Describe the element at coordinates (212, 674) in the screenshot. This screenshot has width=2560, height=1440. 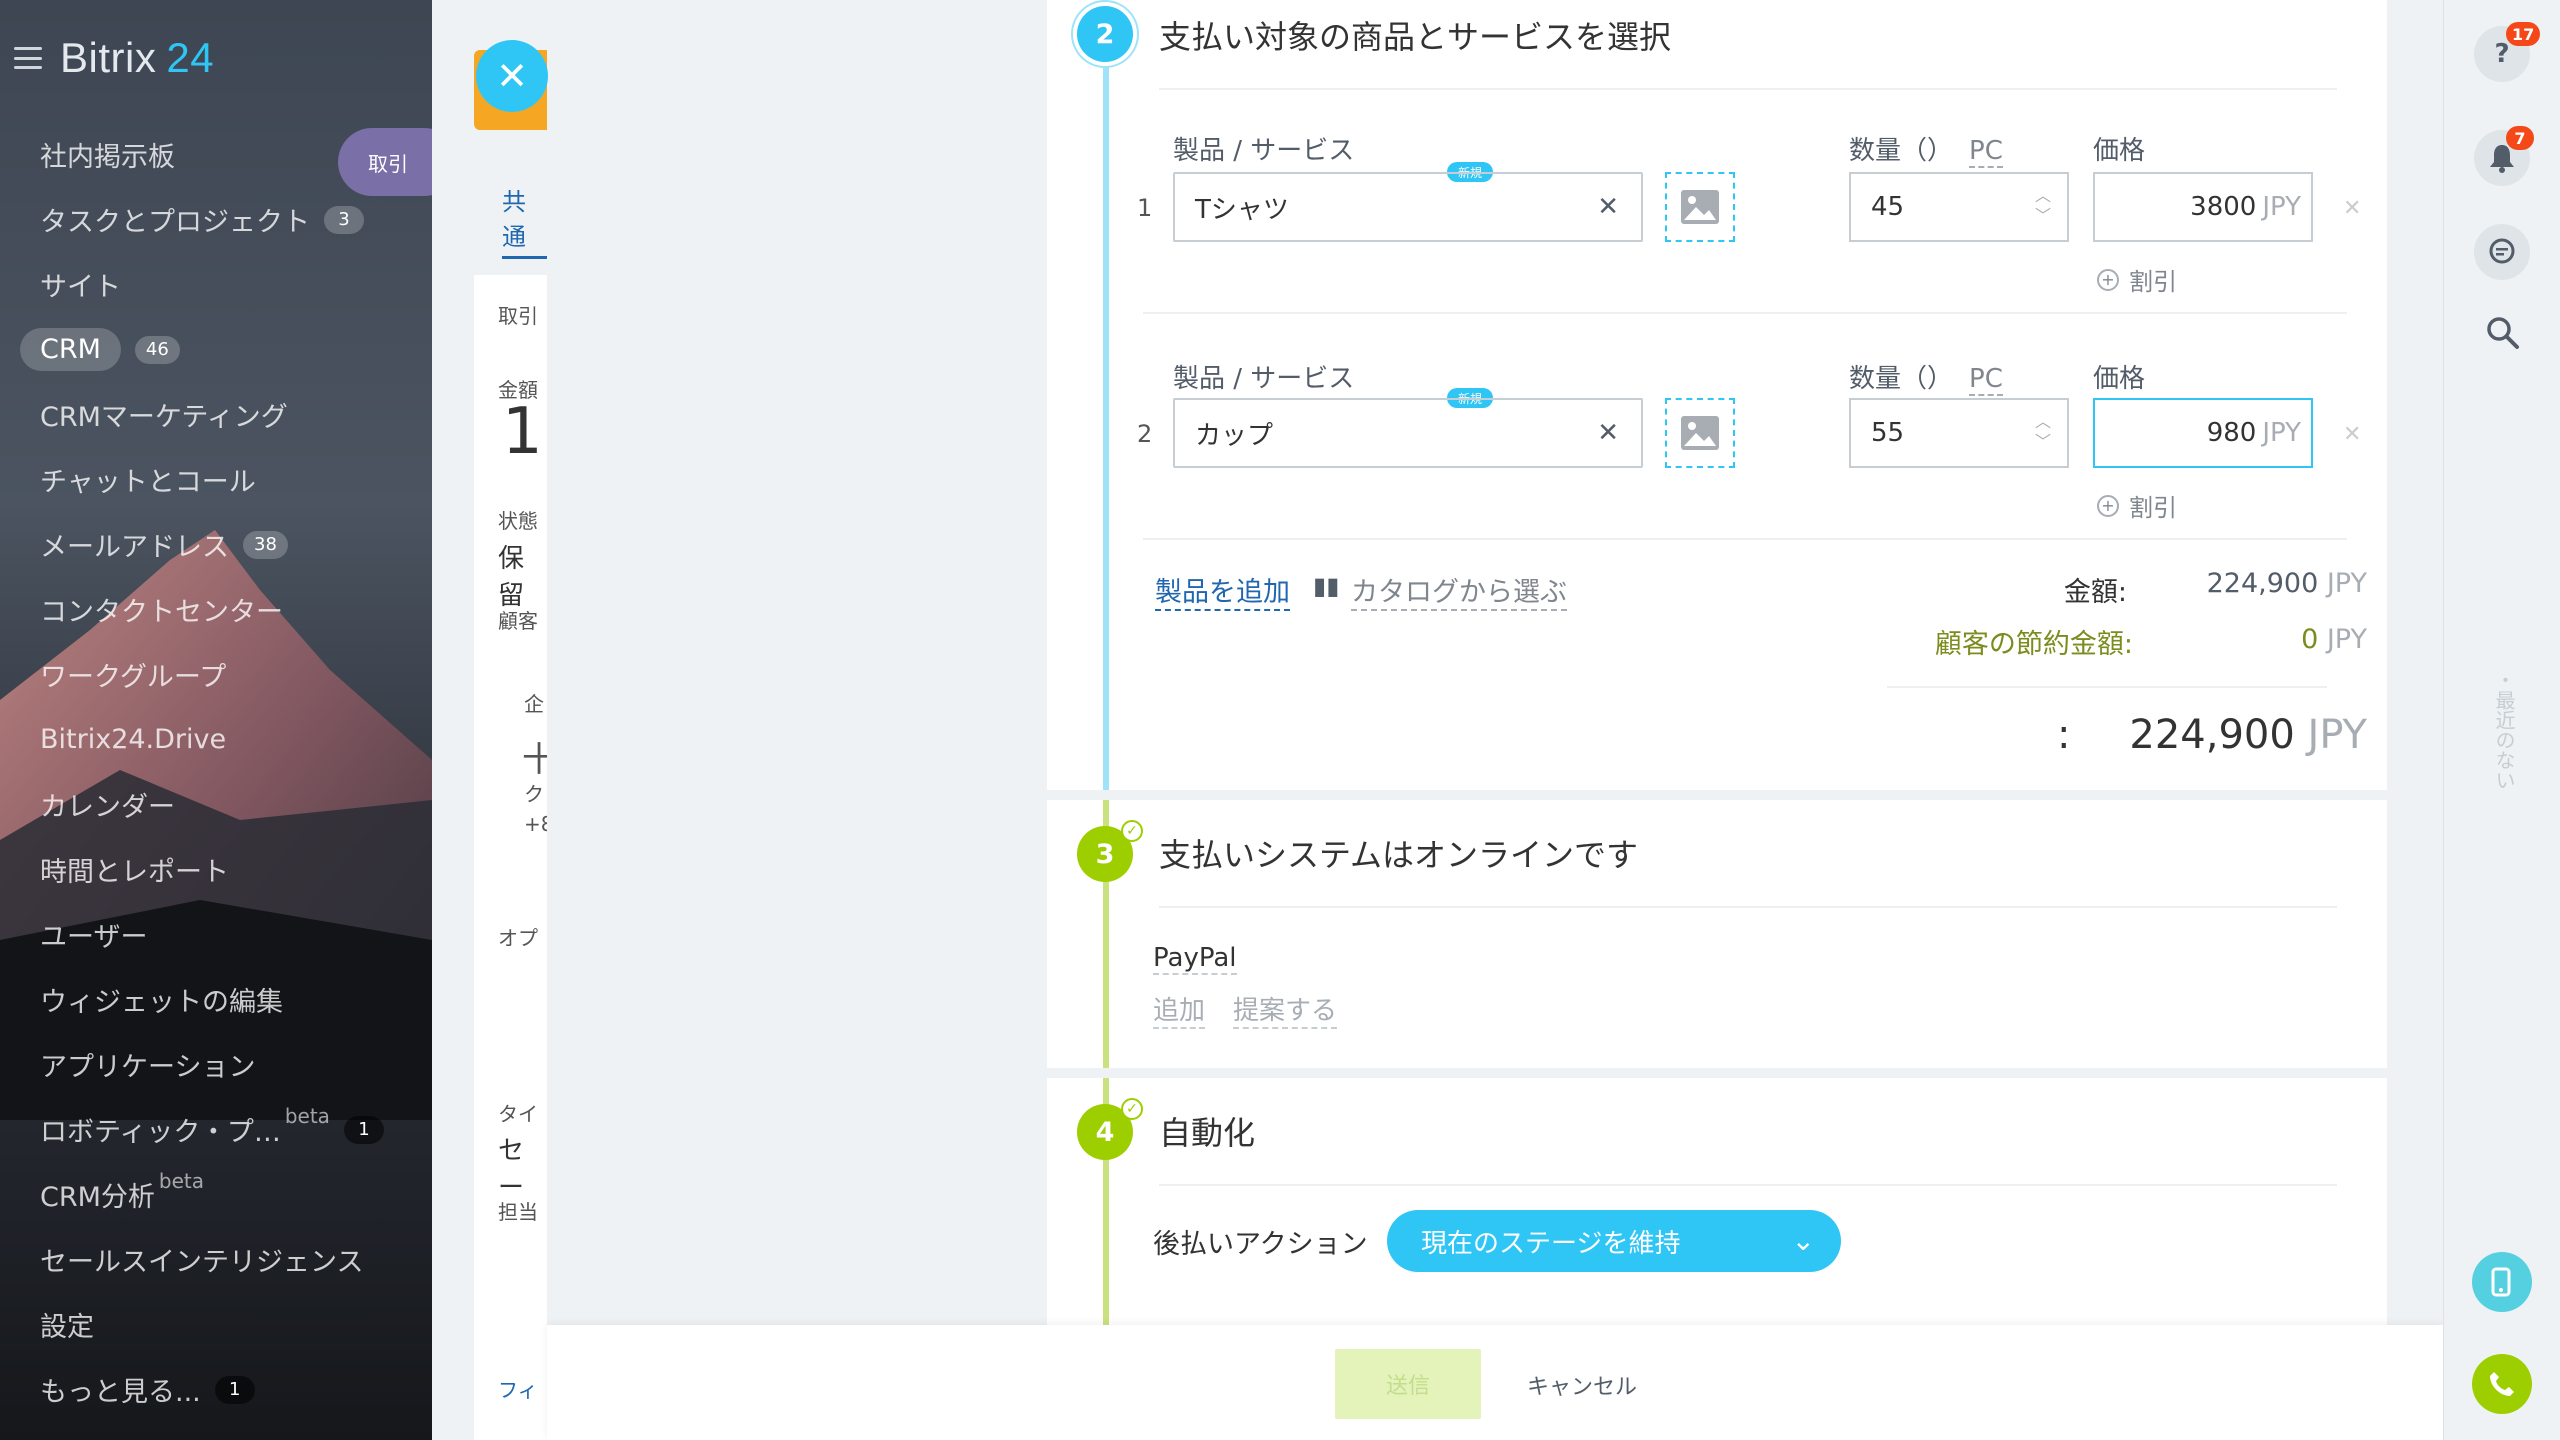
I see `sidebar-item-workgroups: ワークグループ` at that location.